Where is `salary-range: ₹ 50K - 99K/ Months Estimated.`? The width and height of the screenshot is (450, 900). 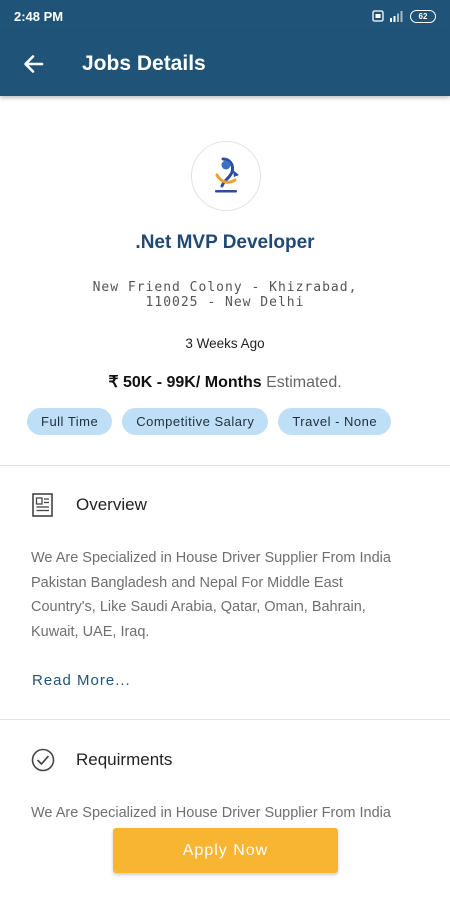
salary-range: ₹ 50K - 99K/ Months Estimated. is located at coordinates (225, 382).